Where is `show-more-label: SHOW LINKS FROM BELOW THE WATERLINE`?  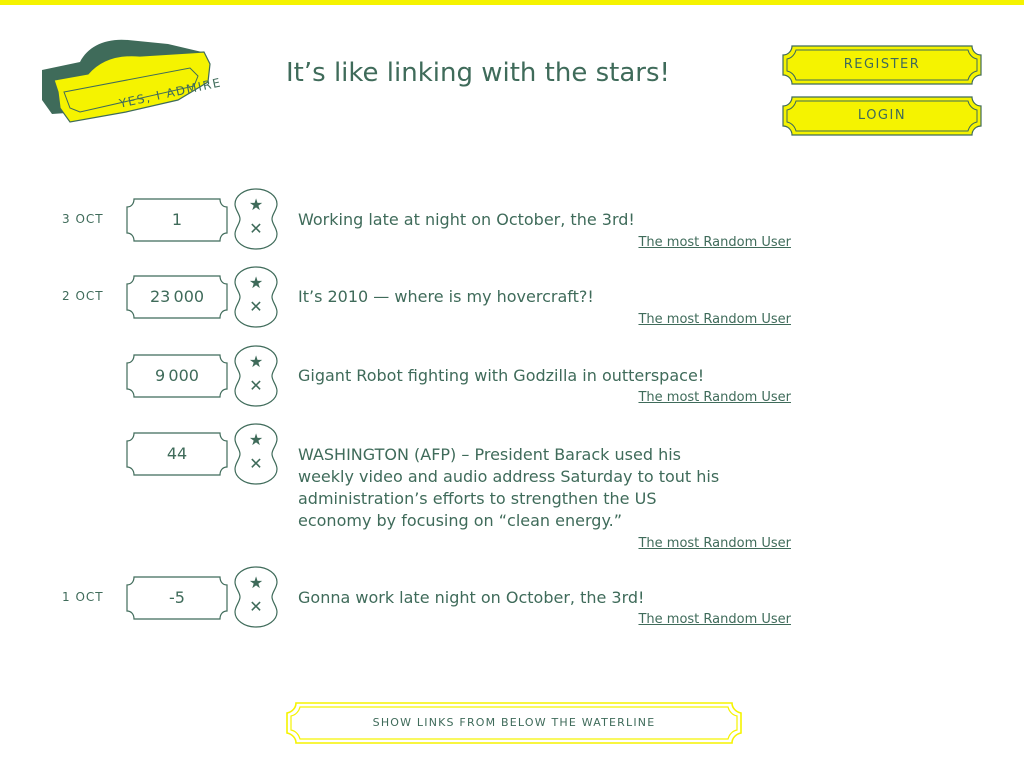
show-more-label: SHOW LINKS FROM BELOW THE WATERLINE is located at coordinates (514, 722).